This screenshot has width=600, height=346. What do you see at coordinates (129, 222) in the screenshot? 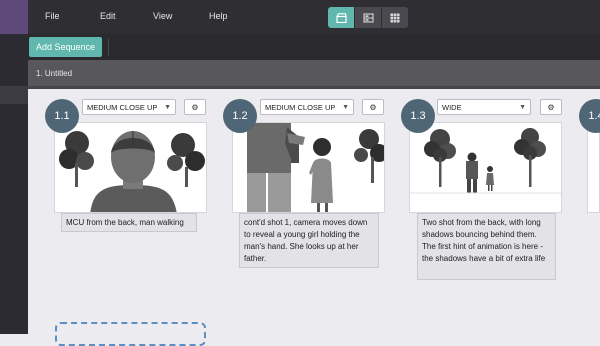
I see `shot-caption: MCU from the back, man walking` at bounding box center [129, 222].